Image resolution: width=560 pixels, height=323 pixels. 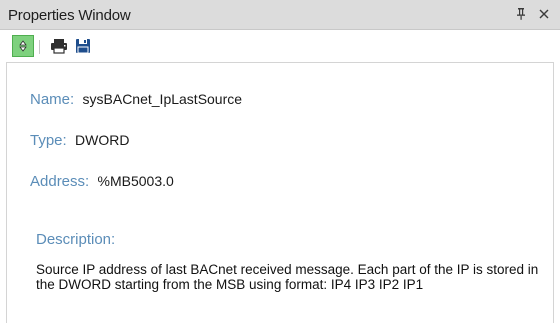 What do you see at coordinates (39, 47) in the screenshot?
I see `toolbar-separator` at bounding box center [39, 47].